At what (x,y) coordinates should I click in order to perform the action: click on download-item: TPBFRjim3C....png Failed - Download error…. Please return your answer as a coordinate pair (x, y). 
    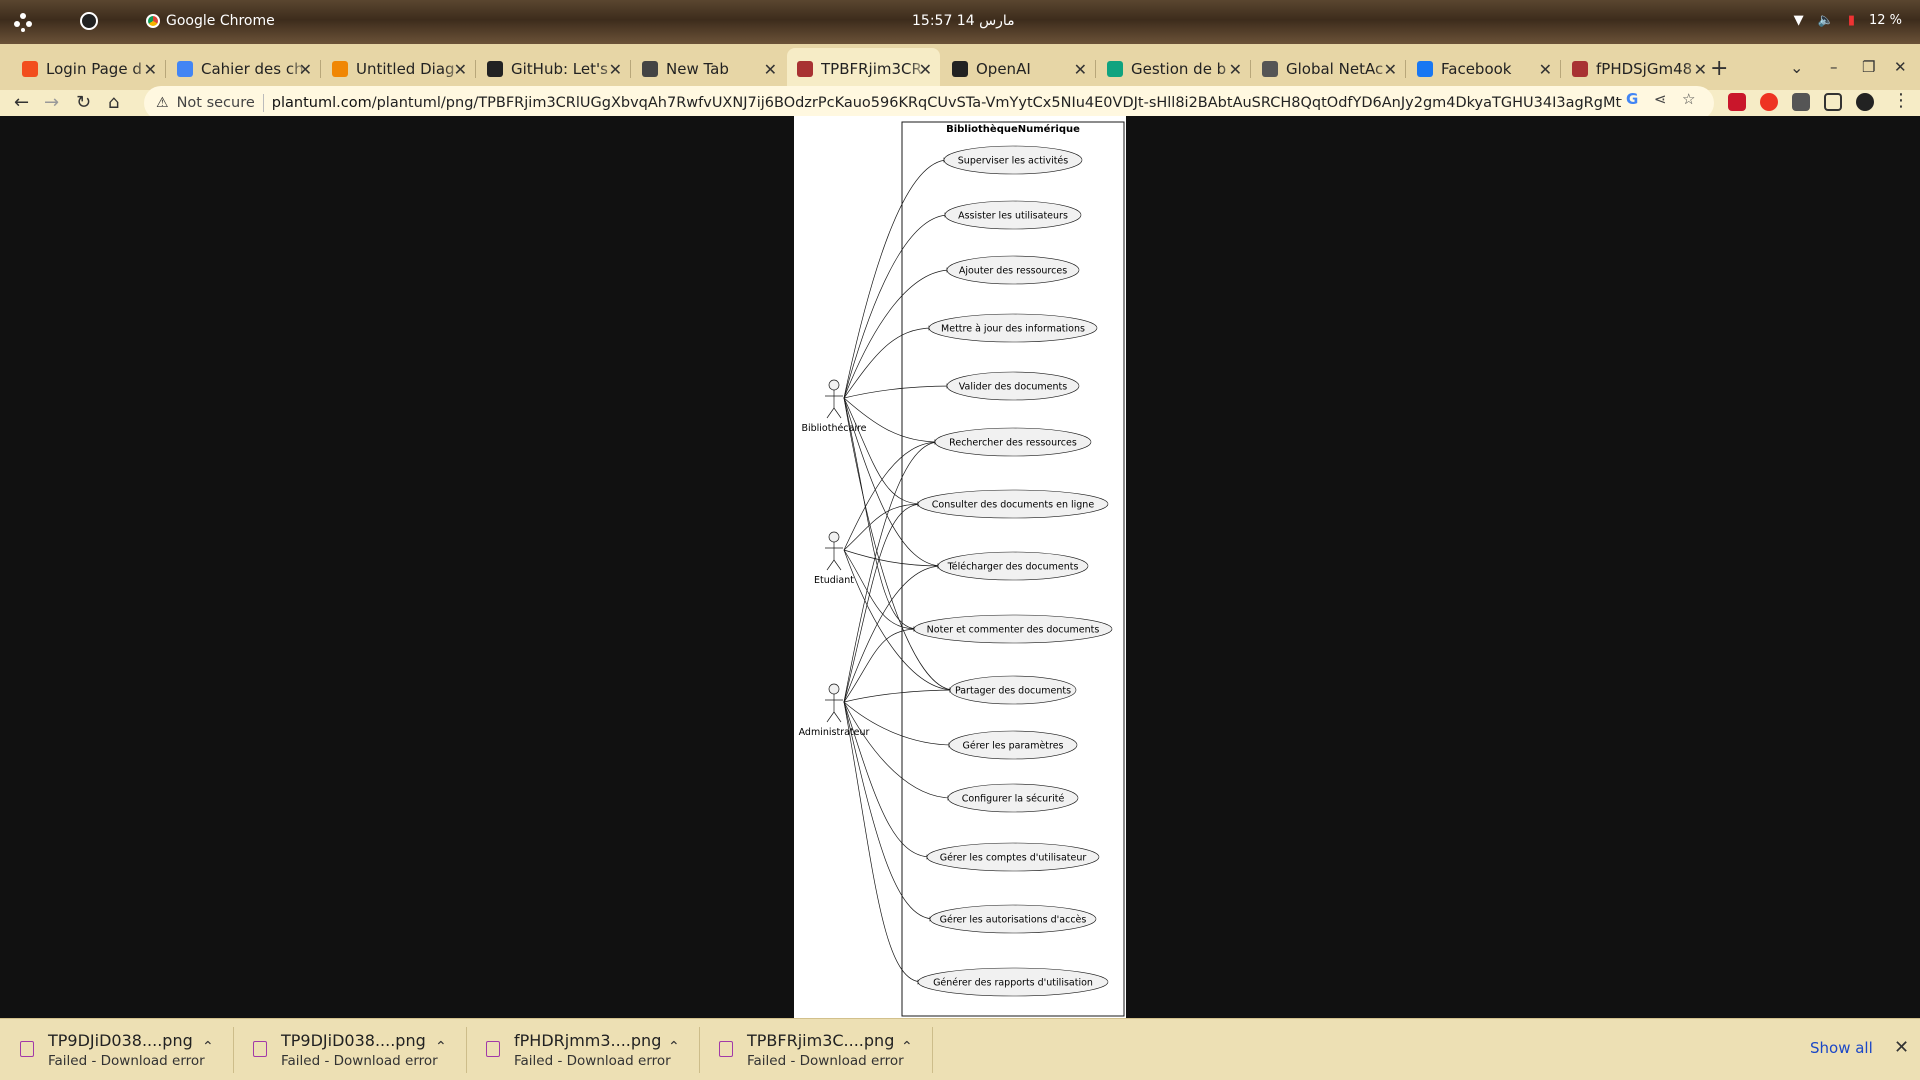
    Looking at the image, I should click on (815, 1051).